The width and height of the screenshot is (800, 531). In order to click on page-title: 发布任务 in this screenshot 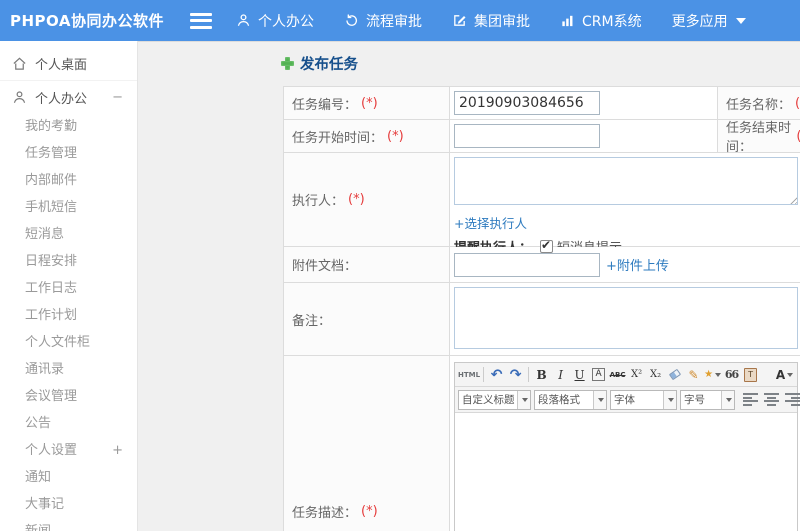, I will do `click(319, 63)`.